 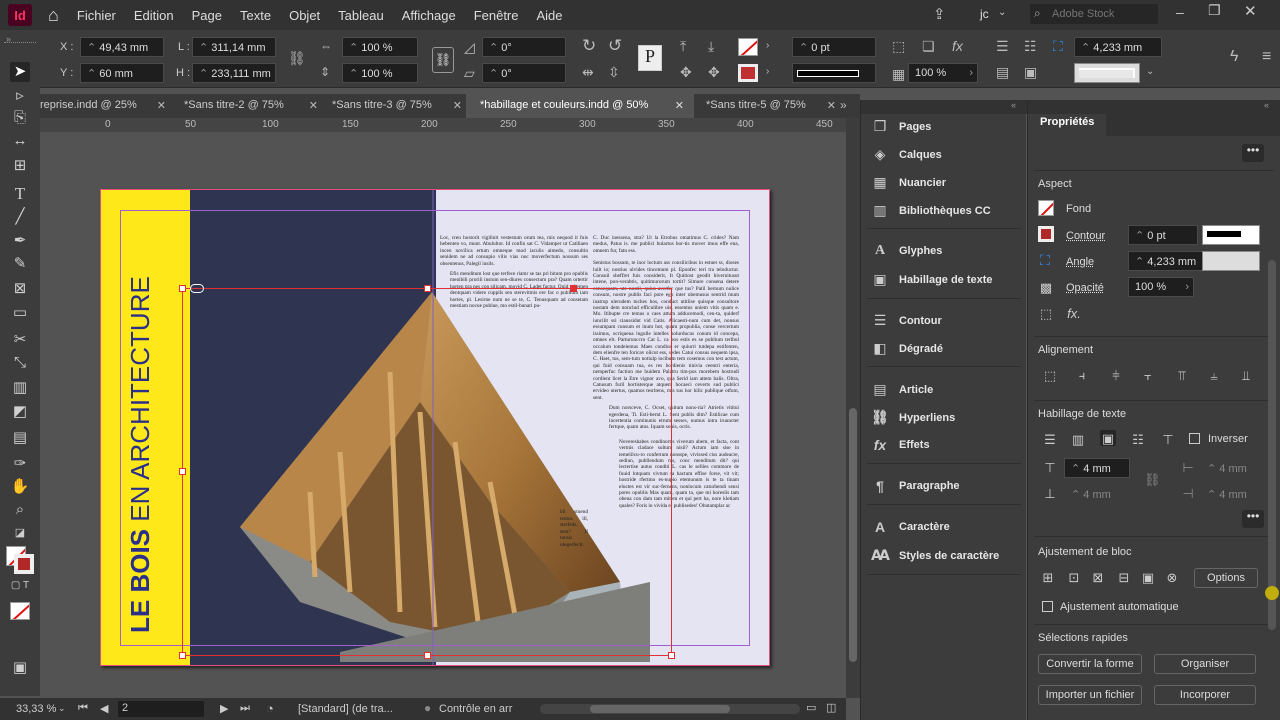 What do you see at coordinates (588, 72) in the screenshot?
I see `flip-horizontal-icon: ⇹` at bounding box center [588, 72].